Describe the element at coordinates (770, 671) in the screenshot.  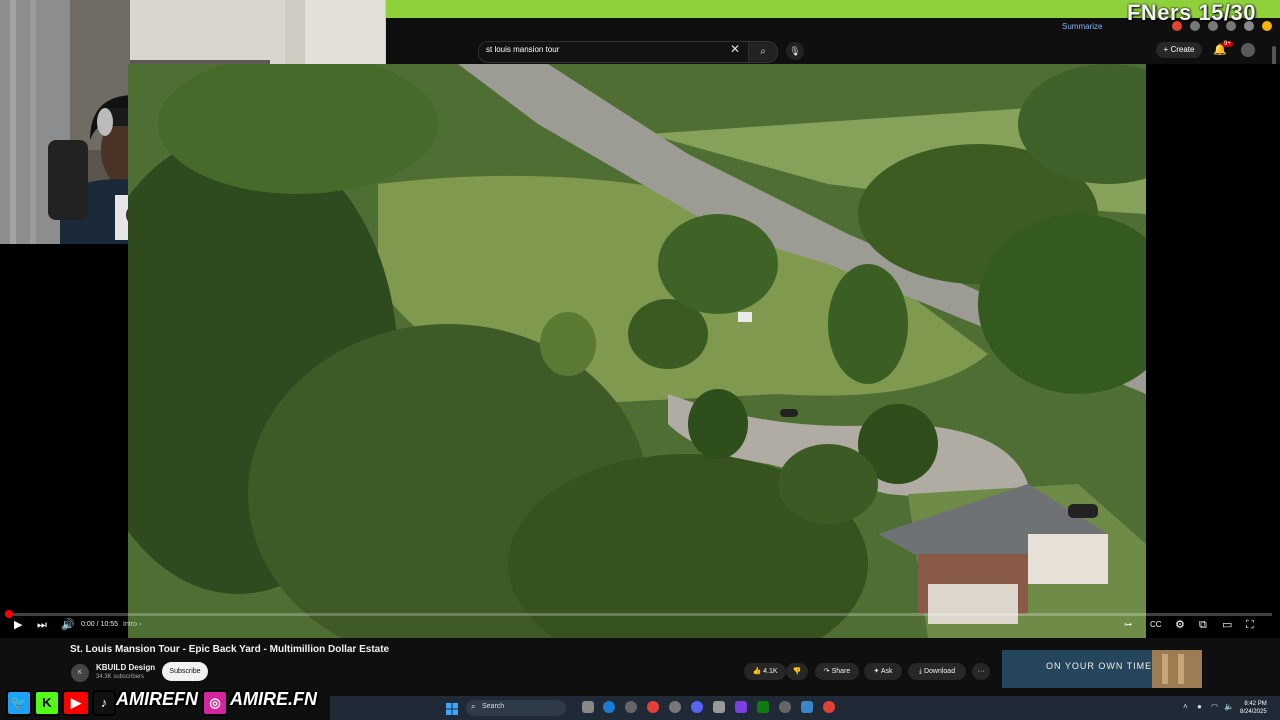
I see `like-count: 4.1K` at that location.